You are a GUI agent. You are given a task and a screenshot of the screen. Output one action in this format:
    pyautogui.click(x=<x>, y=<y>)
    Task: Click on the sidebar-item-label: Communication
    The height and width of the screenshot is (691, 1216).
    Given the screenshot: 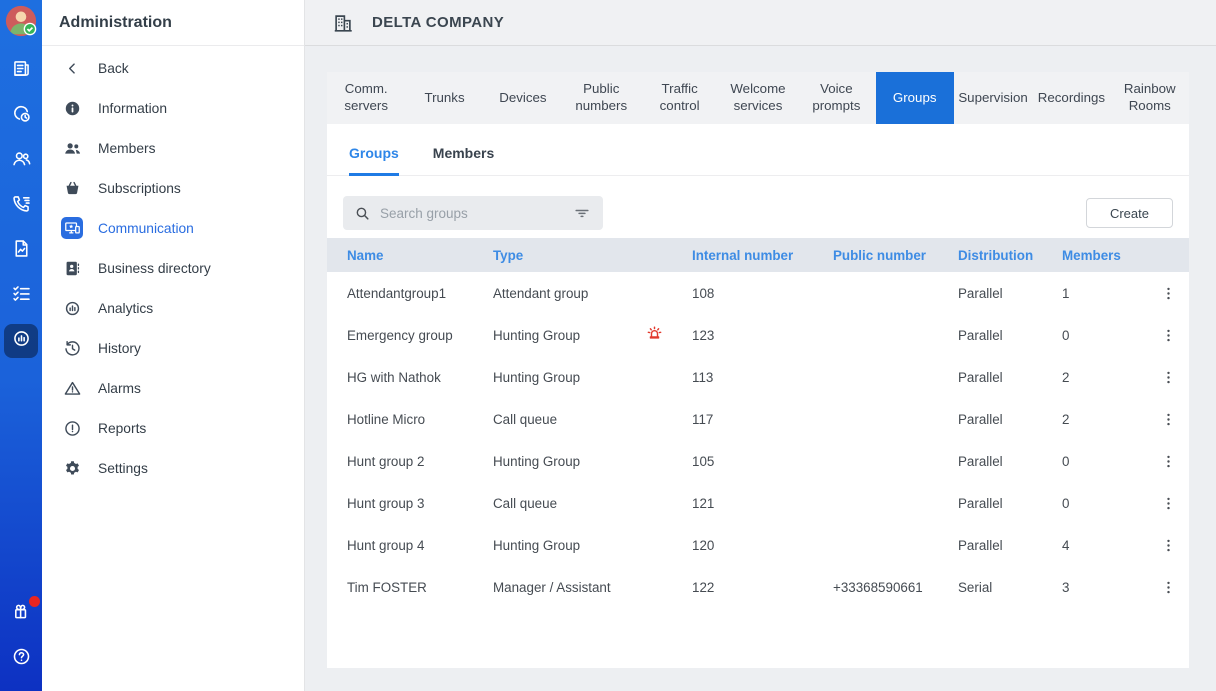 What is the action you would take?
    pyautogui.click(x=146, y=228)
    